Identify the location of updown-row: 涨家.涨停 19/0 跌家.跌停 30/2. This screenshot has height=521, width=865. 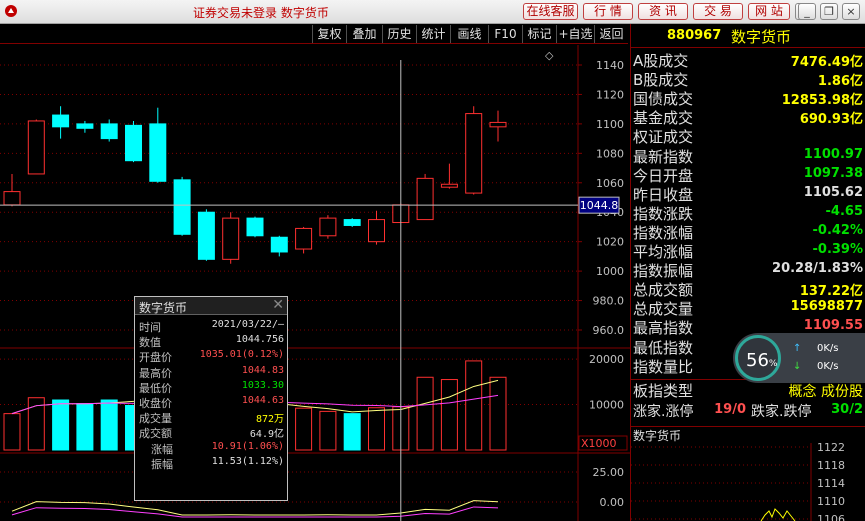
(748, 410).